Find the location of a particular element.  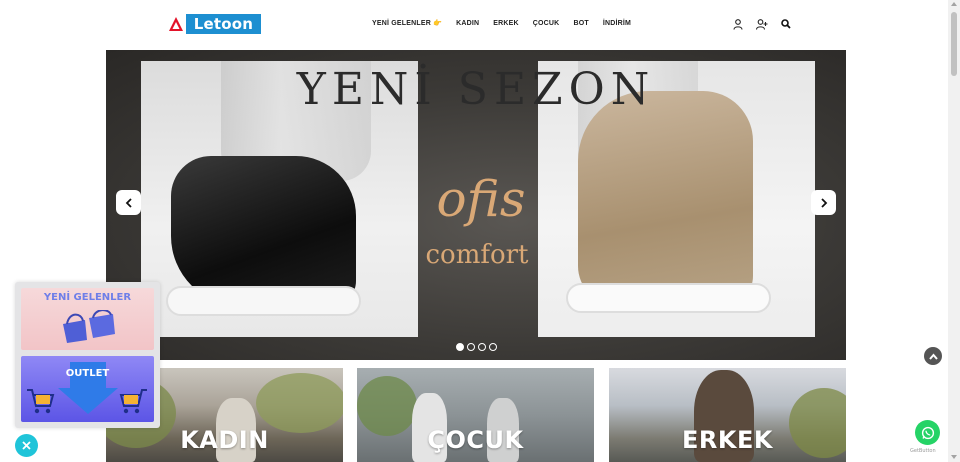

hero-subtitle: comfort is located at coordinates (477, 255).